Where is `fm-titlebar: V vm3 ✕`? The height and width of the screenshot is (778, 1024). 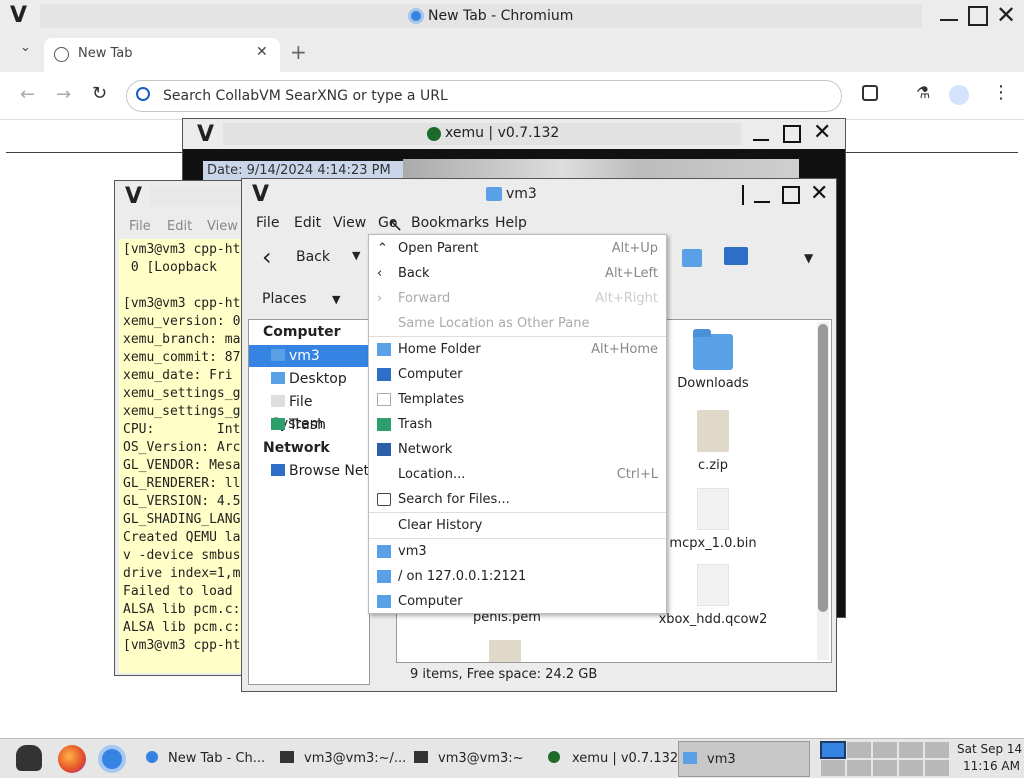 fm-titlebar: V vm3 ✕ is located at coordinates (539, 194).